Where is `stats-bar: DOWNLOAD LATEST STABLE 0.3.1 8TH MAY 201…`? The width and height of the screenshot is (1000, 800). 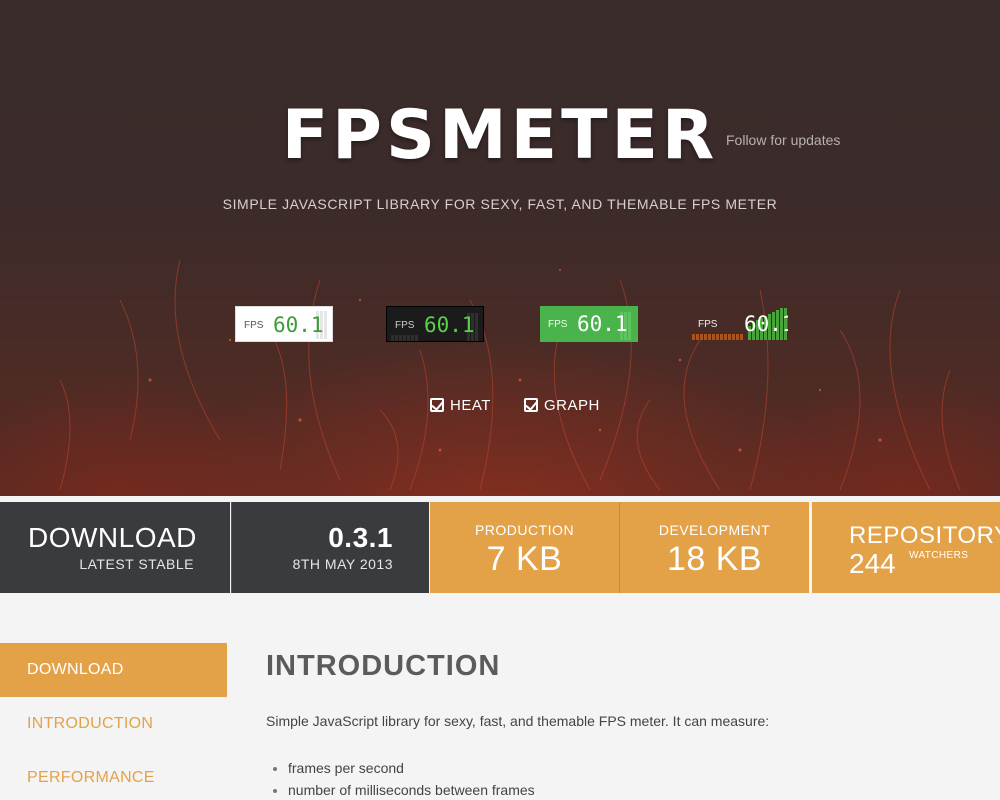 stats-bar: DOWNLOAD LATEST STABLE 0.3.1 8TH MAY 201… is located at coordinates (500, 547).